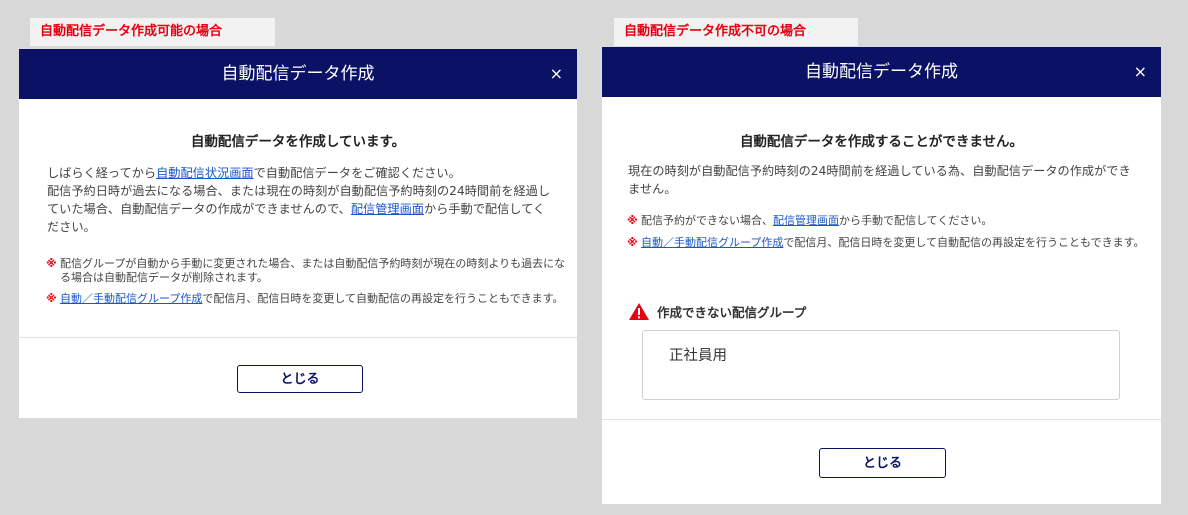 Image resolution: width=1188 pixels, height=515 pixels. Describe the element at coordinates (698, 356) in the screenshot. I see `group-name: 正社員用` at that location.